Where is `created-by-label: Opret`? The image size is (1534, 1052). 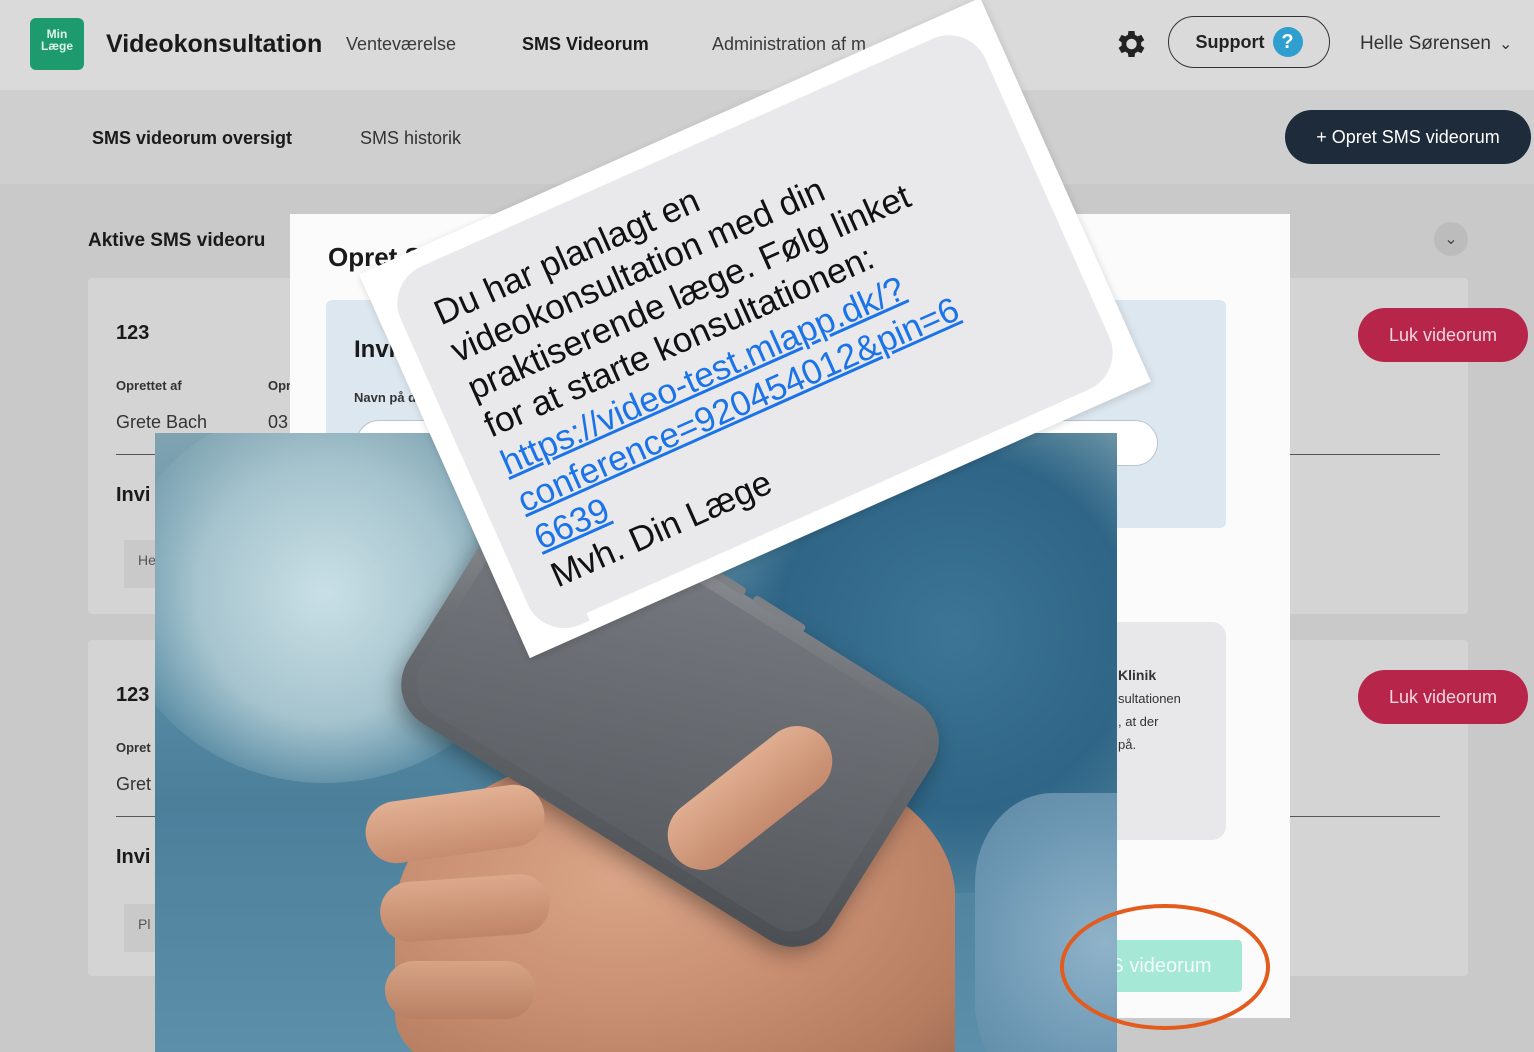
created-by-label: Opret is located at coordinates (133, 747).